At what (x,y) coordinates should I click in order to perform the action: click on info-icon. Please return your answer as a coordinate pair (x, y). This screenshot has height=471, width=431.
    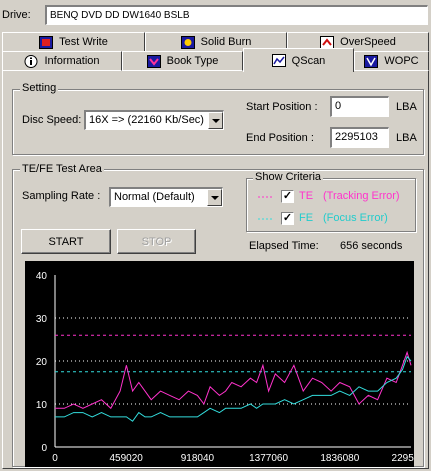
    Looking at the image, I should click on (31, 61).